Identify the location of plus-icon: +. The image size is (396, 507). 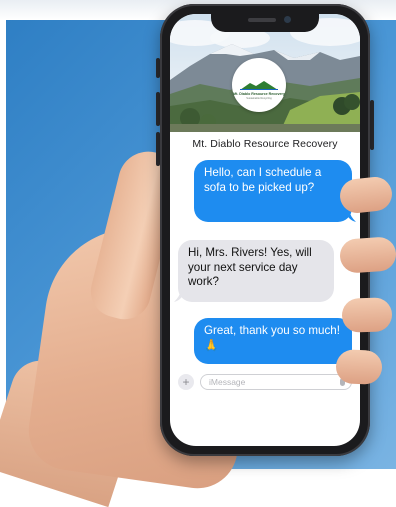
(186, 382).